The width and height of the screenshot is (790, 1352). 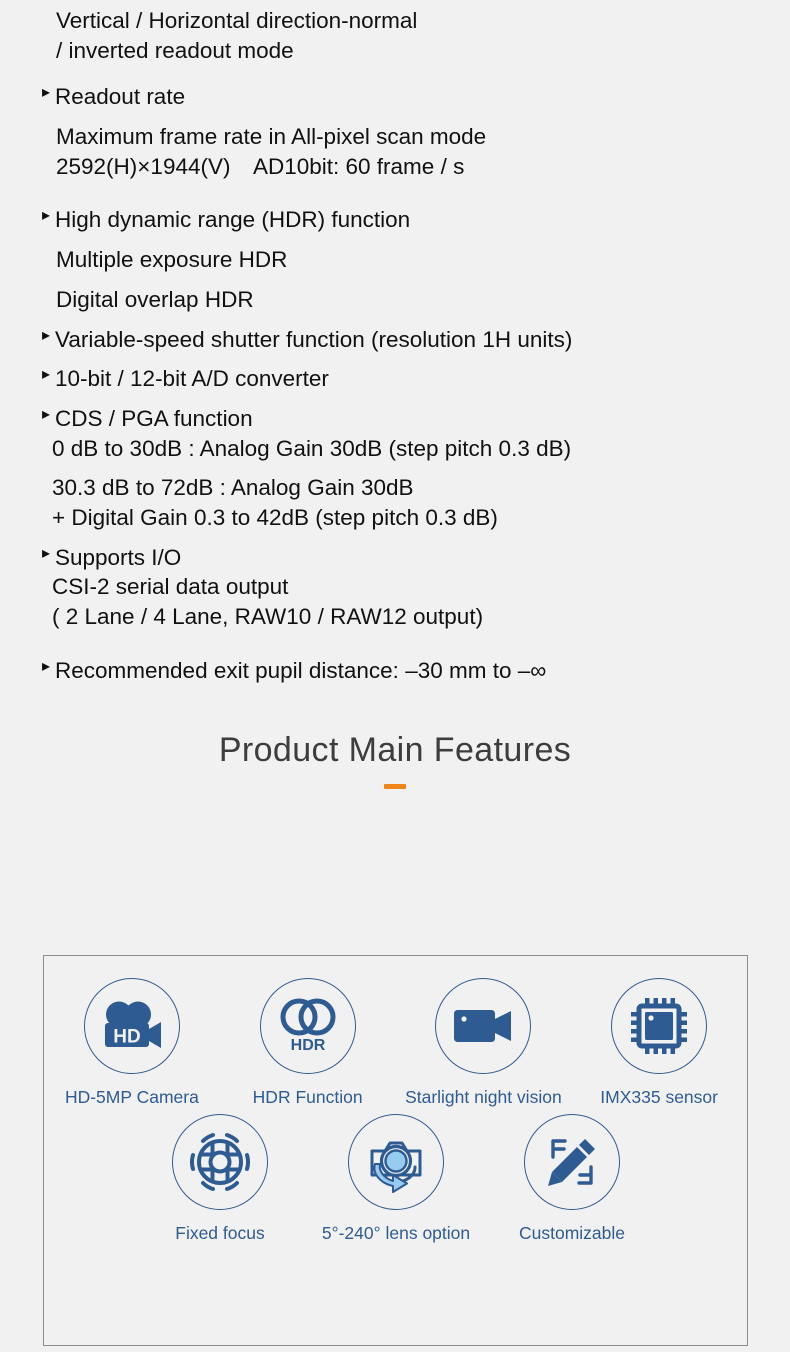 I want to click on svg-text: HDR, so click(x=307, y=1045).